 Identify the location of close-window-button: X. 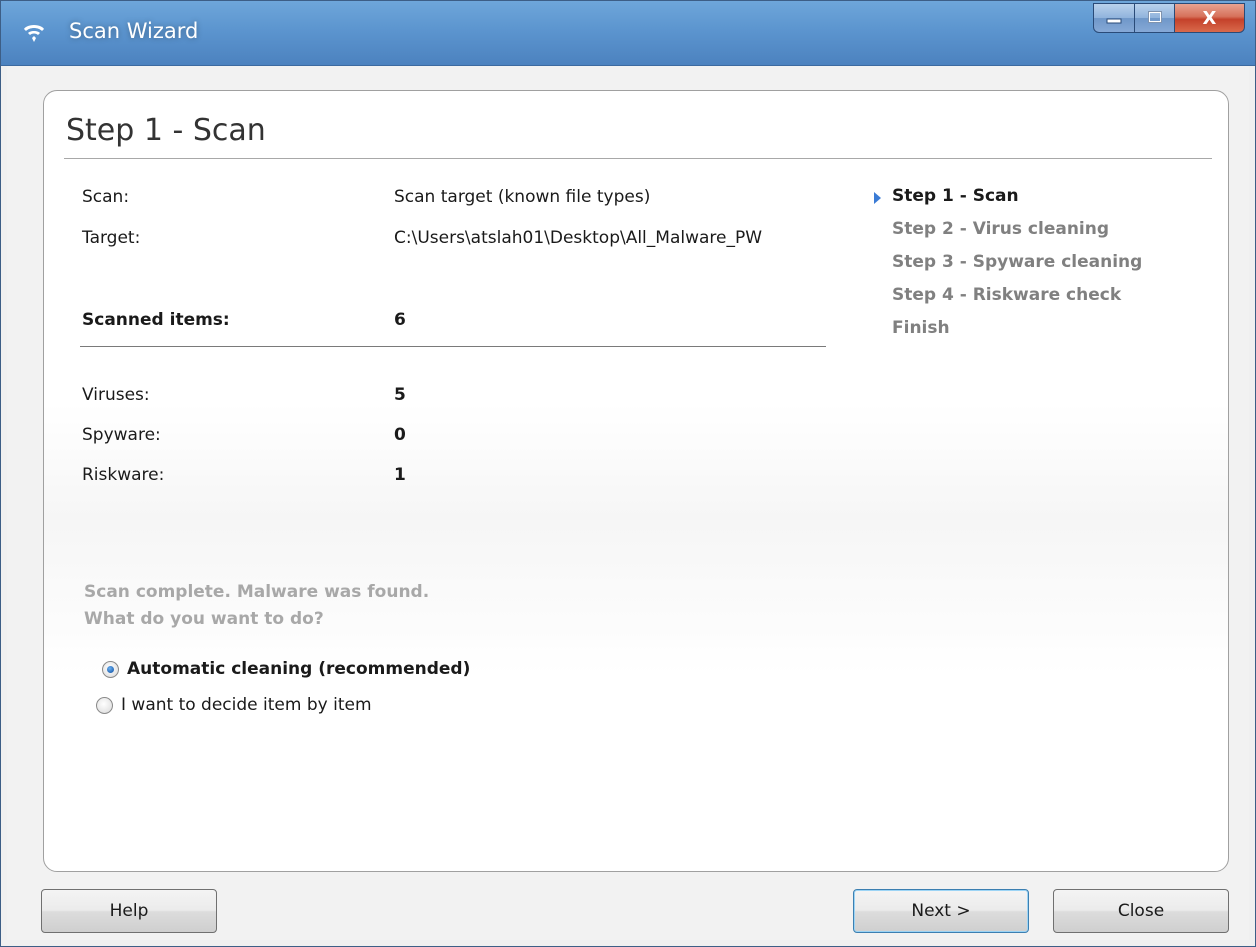
(1210, 18).